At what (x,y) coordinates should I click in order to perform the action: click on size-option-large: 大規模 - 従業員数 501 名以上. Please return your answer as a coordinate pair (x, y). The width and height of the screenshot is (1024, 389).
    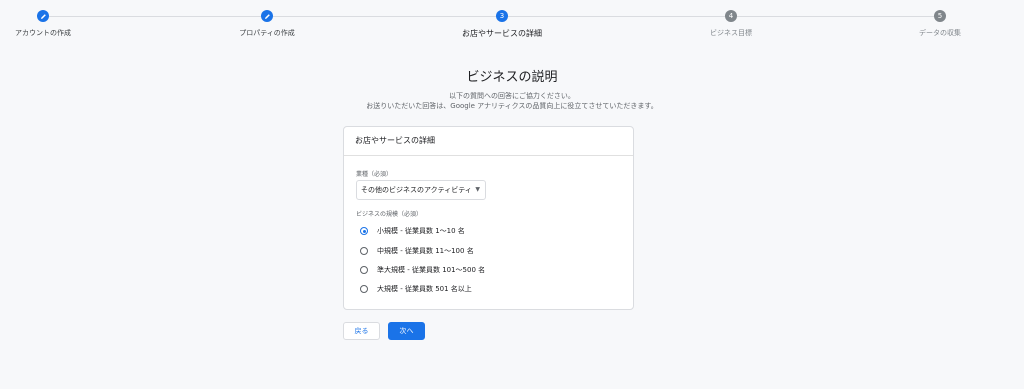
    Looking at the image, I should click on (416, 289).